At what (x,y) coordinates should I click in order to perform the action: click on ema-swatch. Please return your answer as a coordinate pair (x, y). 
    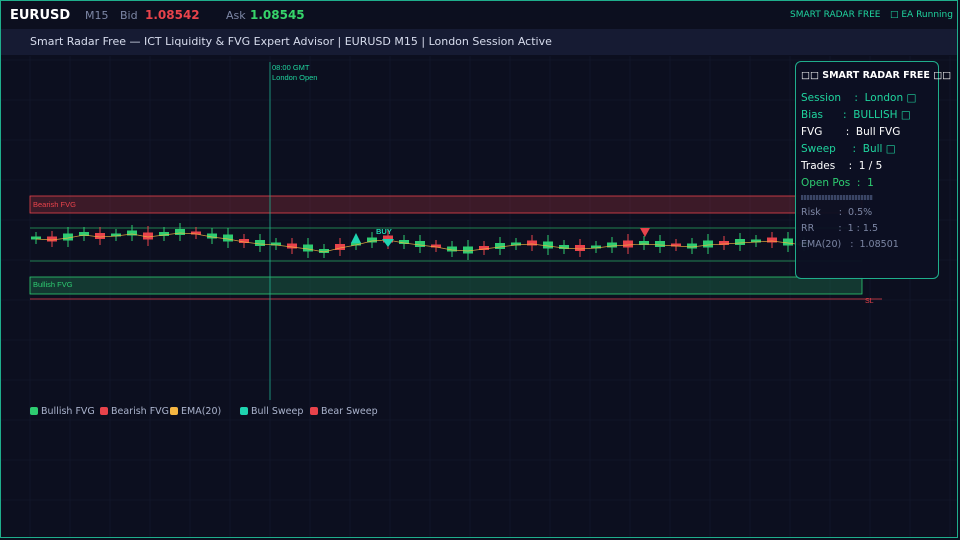
    Looking at the image, I should click on (174, 411).